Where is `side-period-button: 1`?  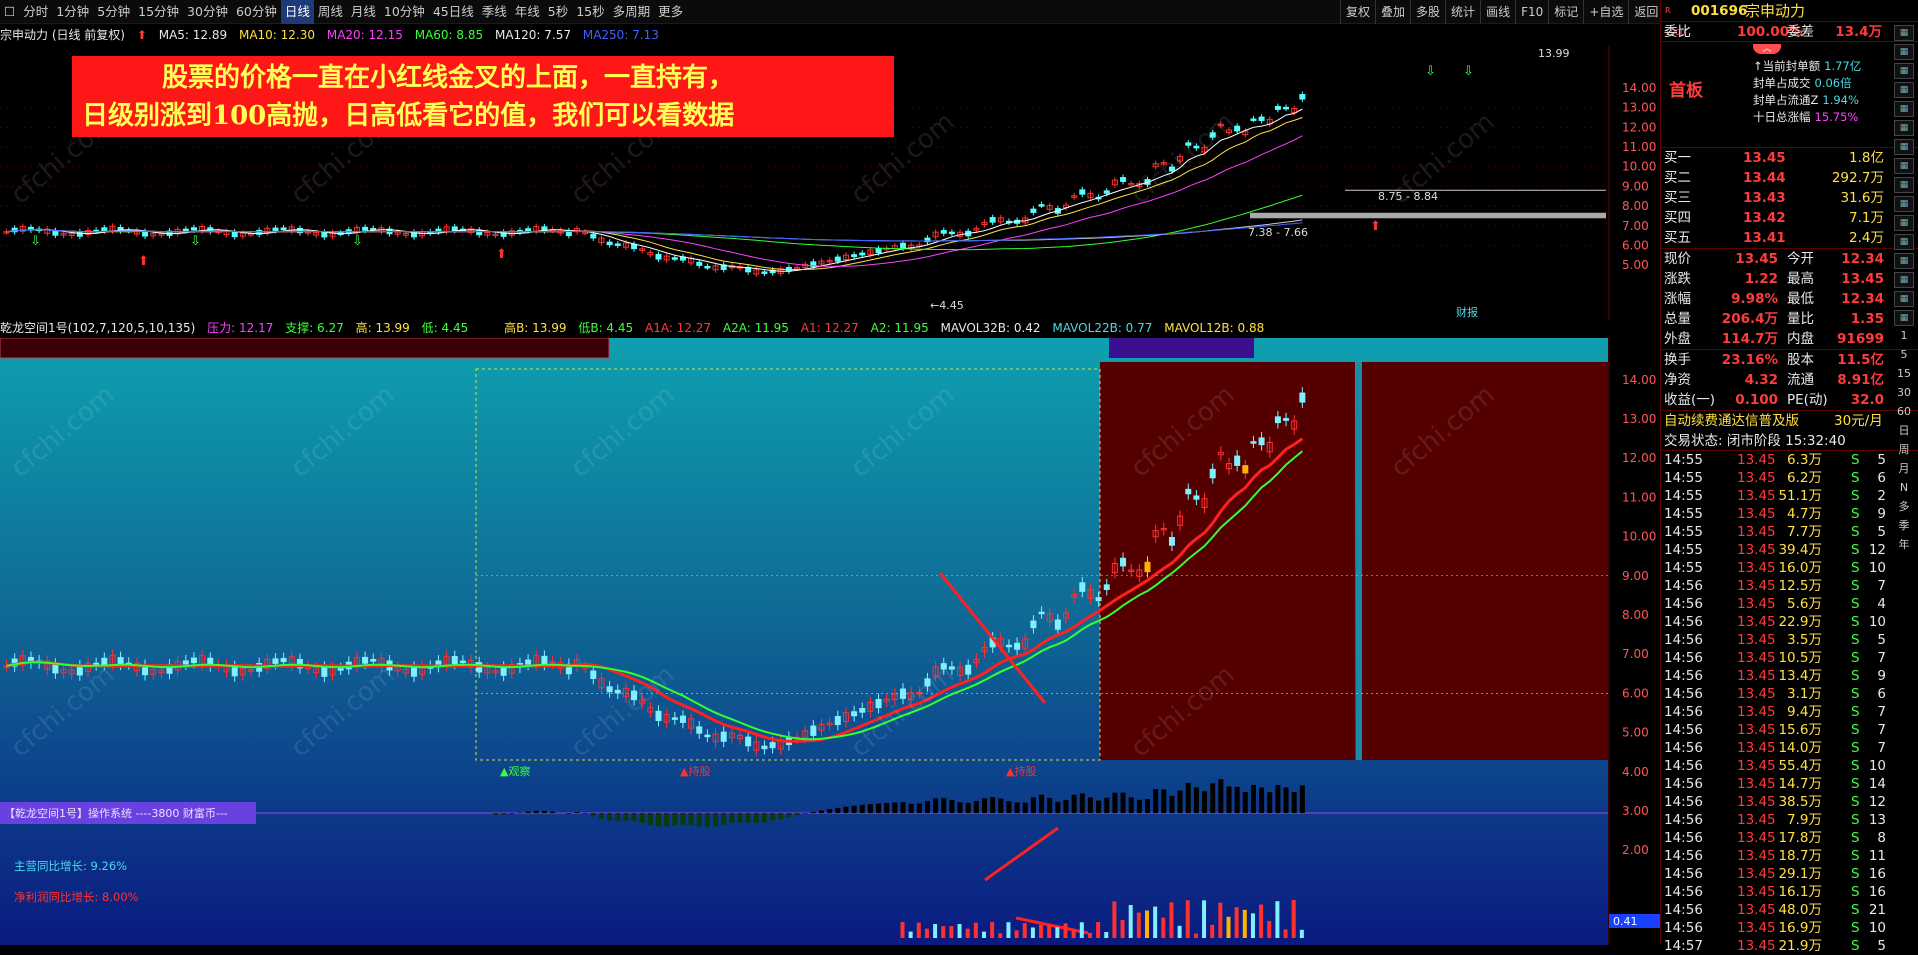
side-period-button: 1 is located at coordinates (1904, 337).